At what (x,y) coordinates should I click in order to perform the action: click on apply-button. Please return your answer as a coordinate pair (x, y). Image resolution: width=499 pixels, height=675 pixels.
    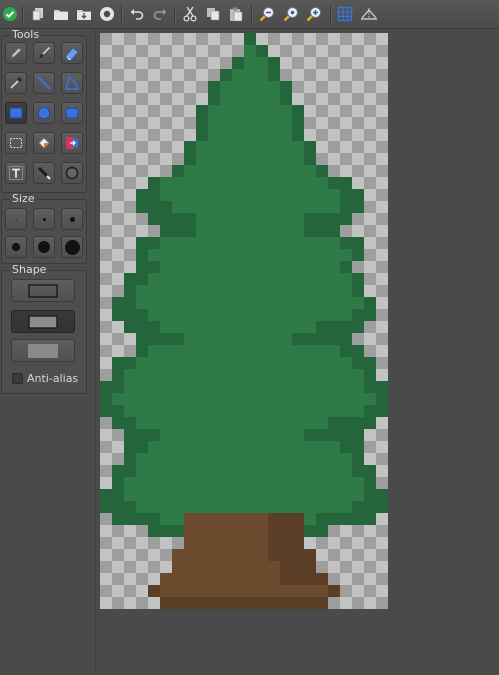
    Looking at the image, I should click on (10, 14).